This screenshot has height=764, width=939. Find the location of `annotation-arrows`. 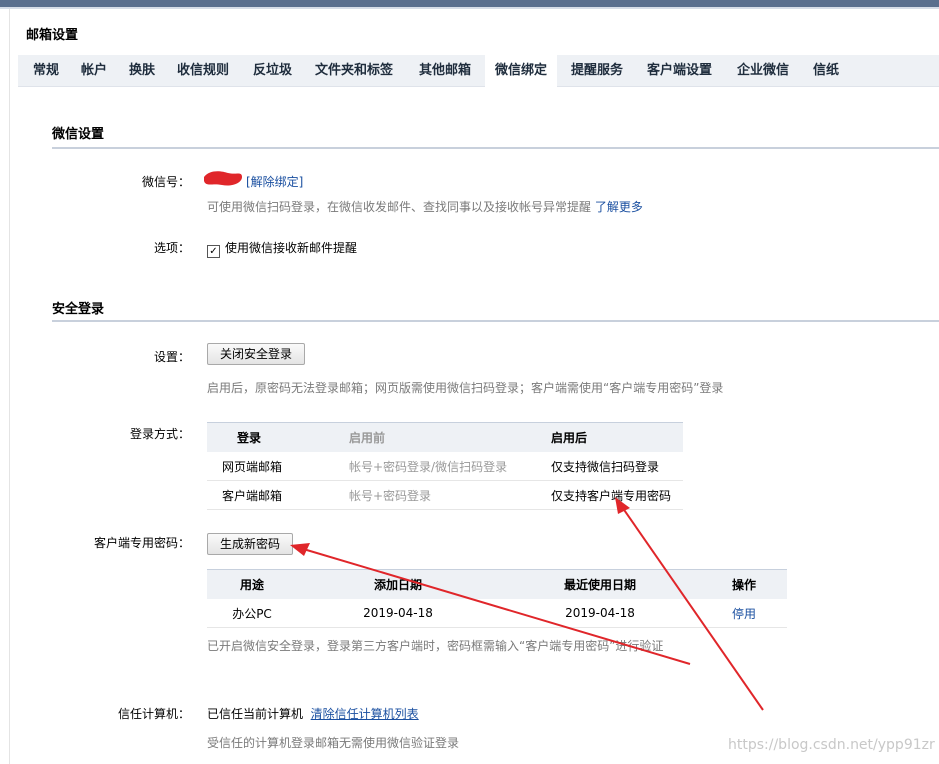

annotation-arrows is located at coordinates (527, 604).